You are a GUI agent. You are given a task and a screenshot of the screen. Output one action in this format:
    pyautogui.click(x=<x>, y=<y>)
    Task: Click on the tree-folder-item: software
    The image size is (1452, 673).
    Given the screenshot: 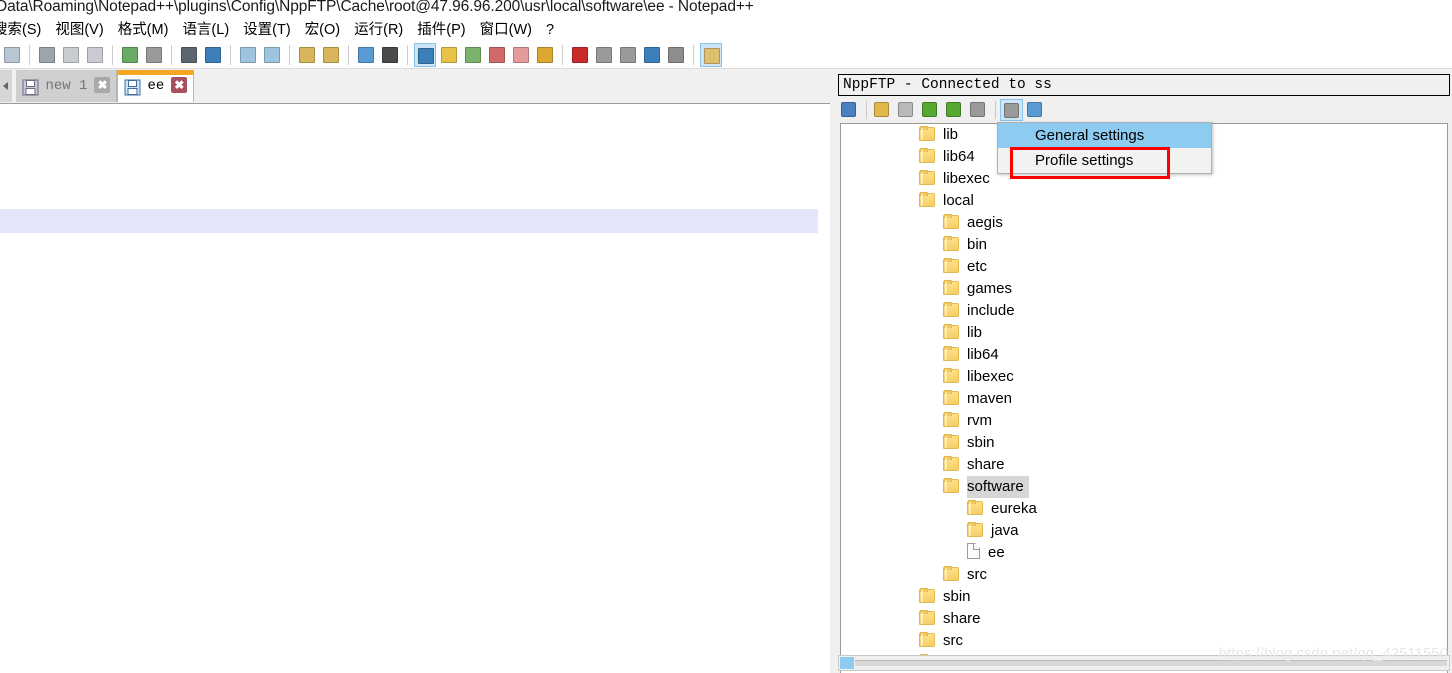 What is the action you would take?
    pyautogui.click(x=1144, y=487)
    